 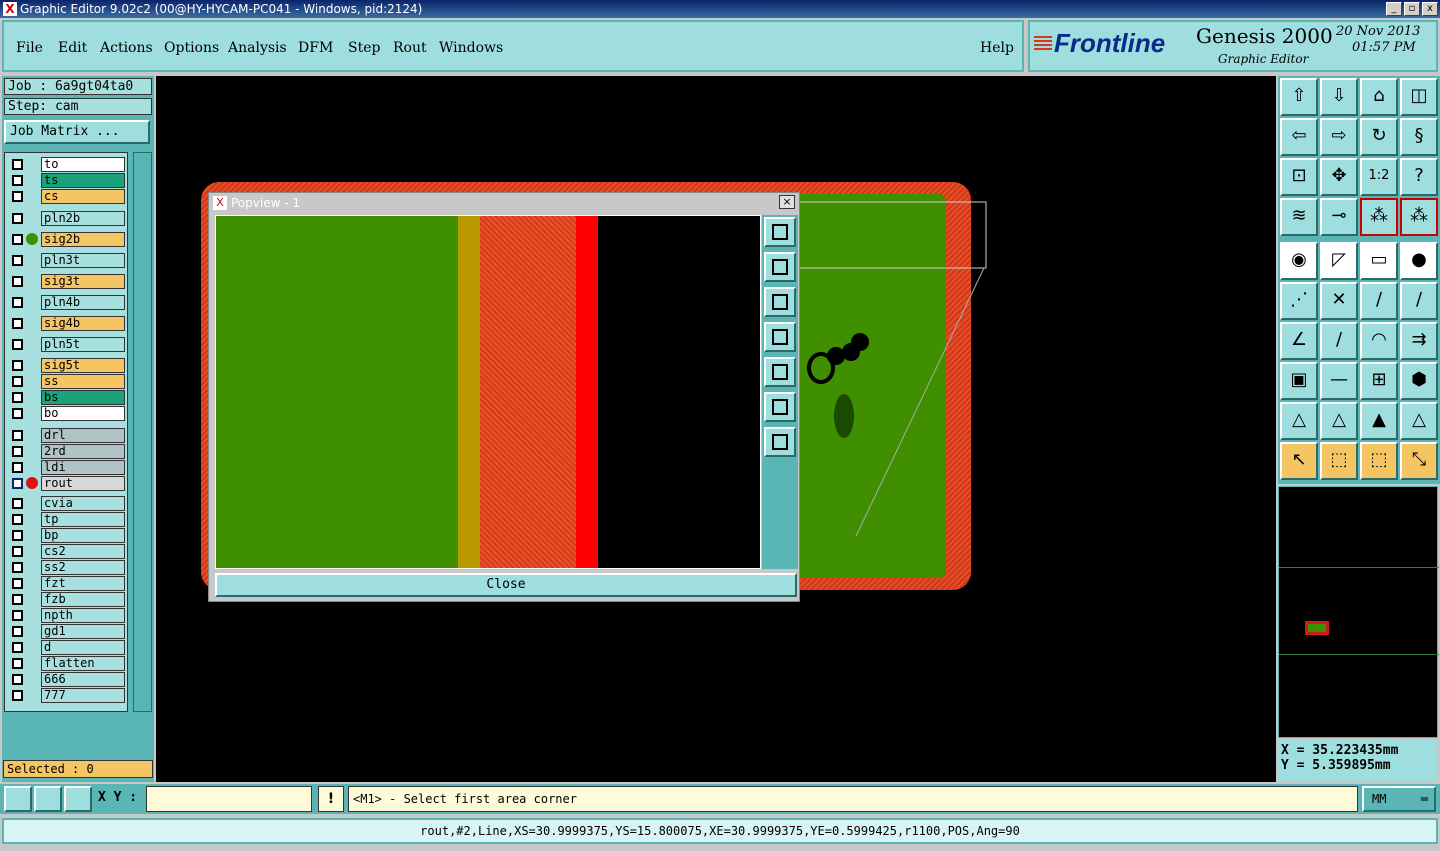 I want to click on menu-windows: Windows, so click(x=471, y=48).